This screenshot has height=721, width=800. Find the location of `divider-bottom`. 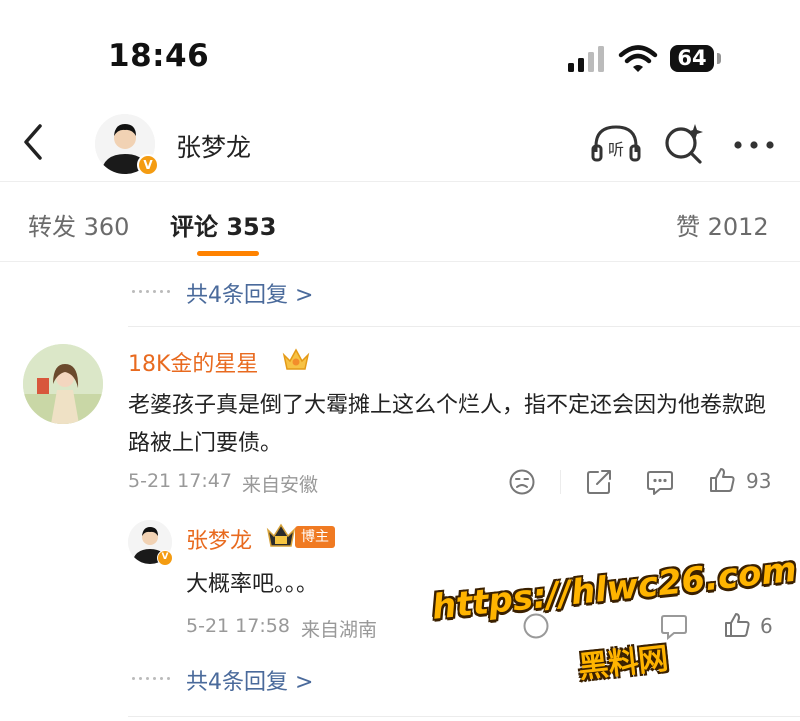

divider-bottom is located at coordinates (464, 716).